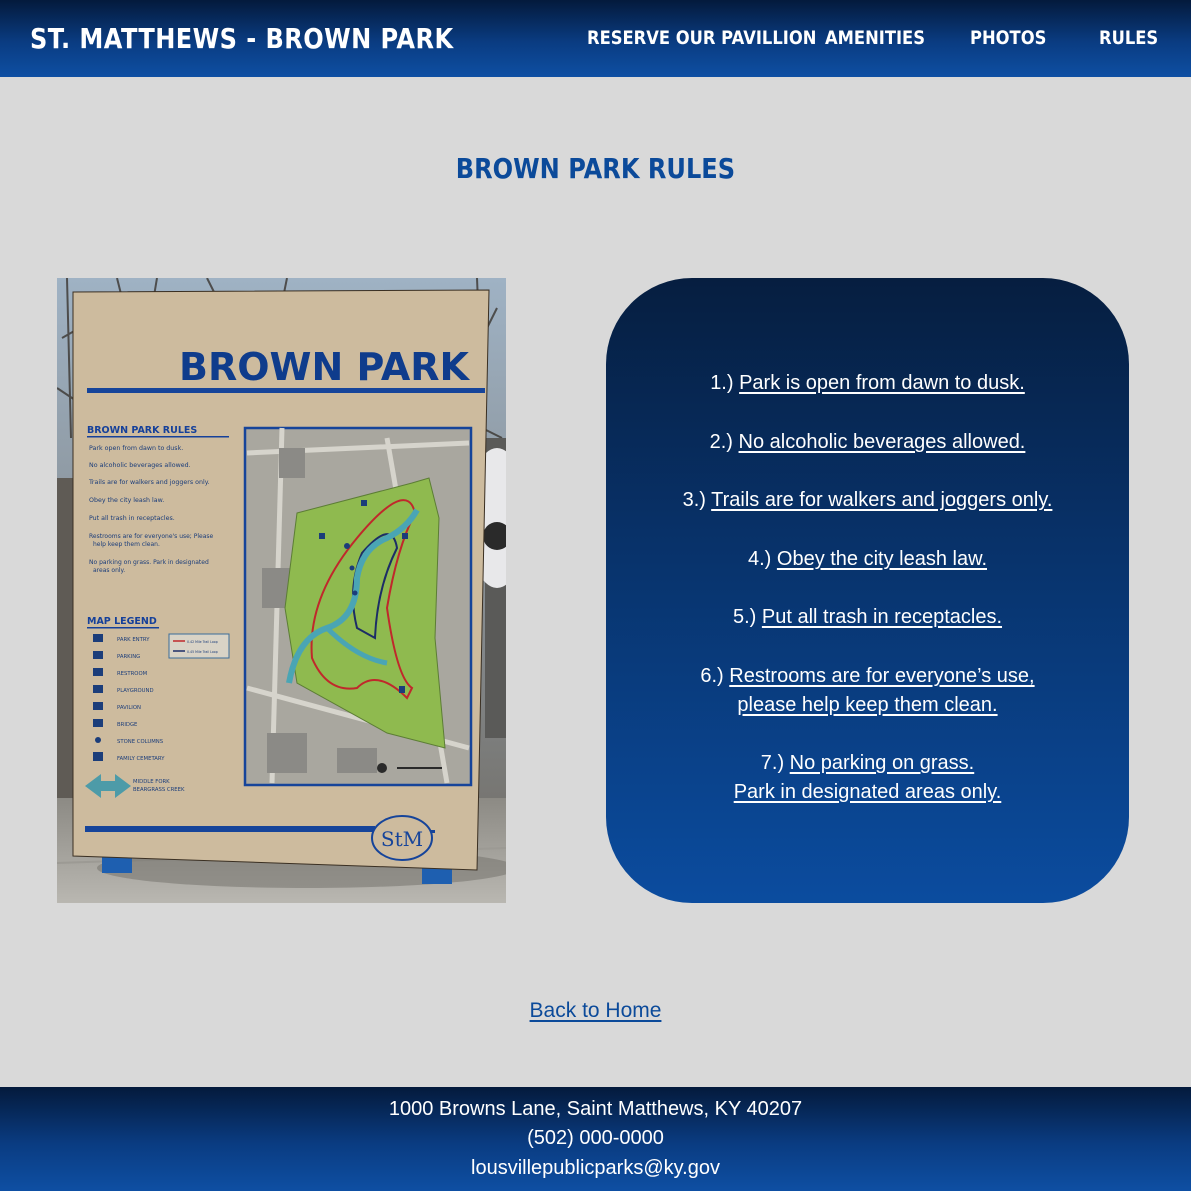 This screenshot has height=1191, width=1191. I want to click on page-title-text: BROWN PARK RULES, so click(595, 168).